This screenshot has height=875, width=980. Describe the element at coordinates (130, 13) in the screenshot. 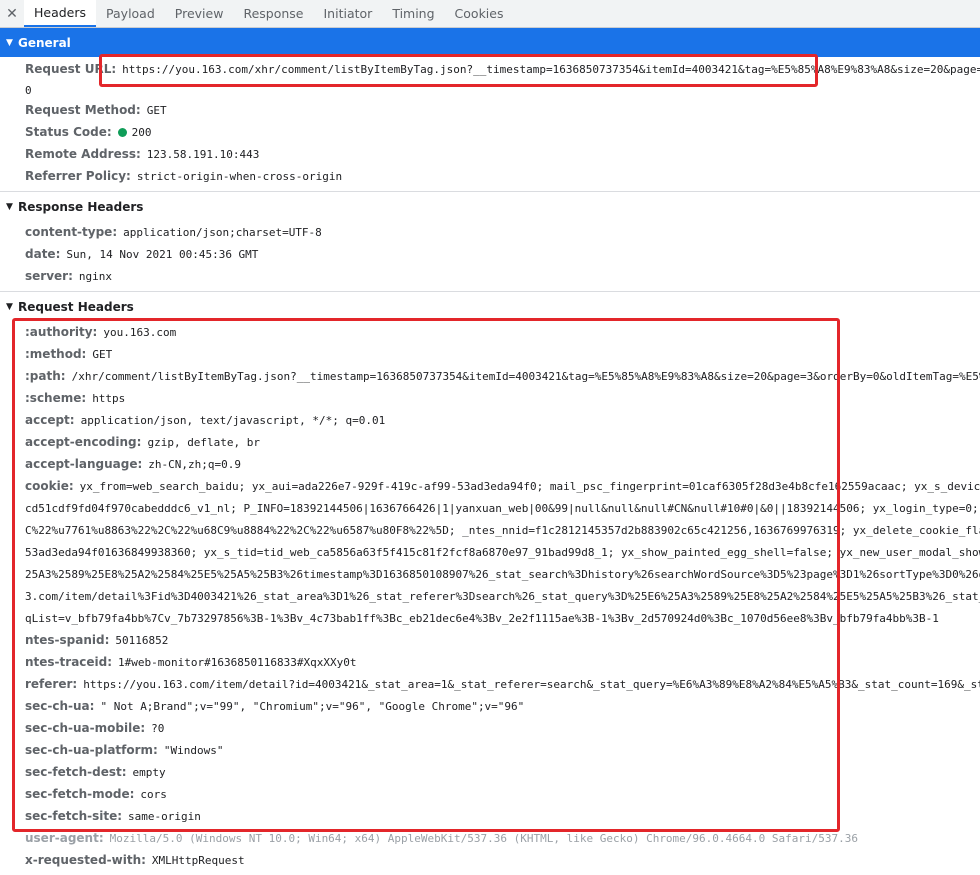

I see `tab-payload: Payload` at that location.